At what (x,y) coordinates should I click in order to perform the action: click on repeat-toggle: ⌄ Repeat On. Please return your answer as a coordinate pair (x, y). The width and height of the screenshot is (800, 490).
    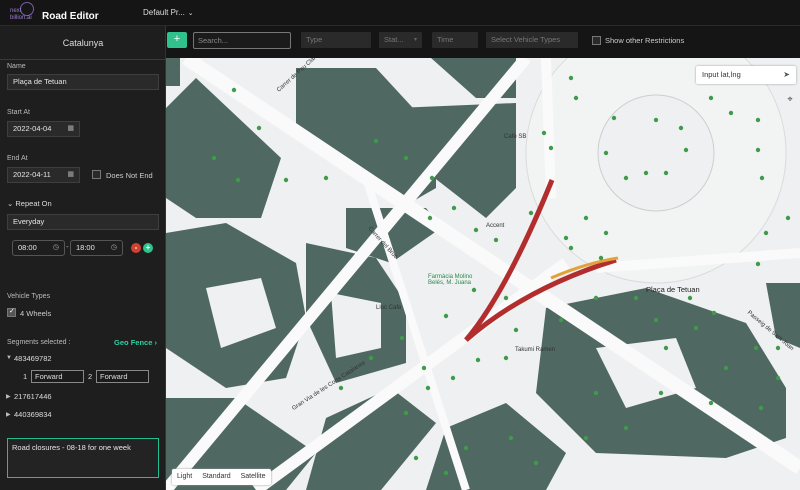
    Looking at the image, I should click on (29, 203).